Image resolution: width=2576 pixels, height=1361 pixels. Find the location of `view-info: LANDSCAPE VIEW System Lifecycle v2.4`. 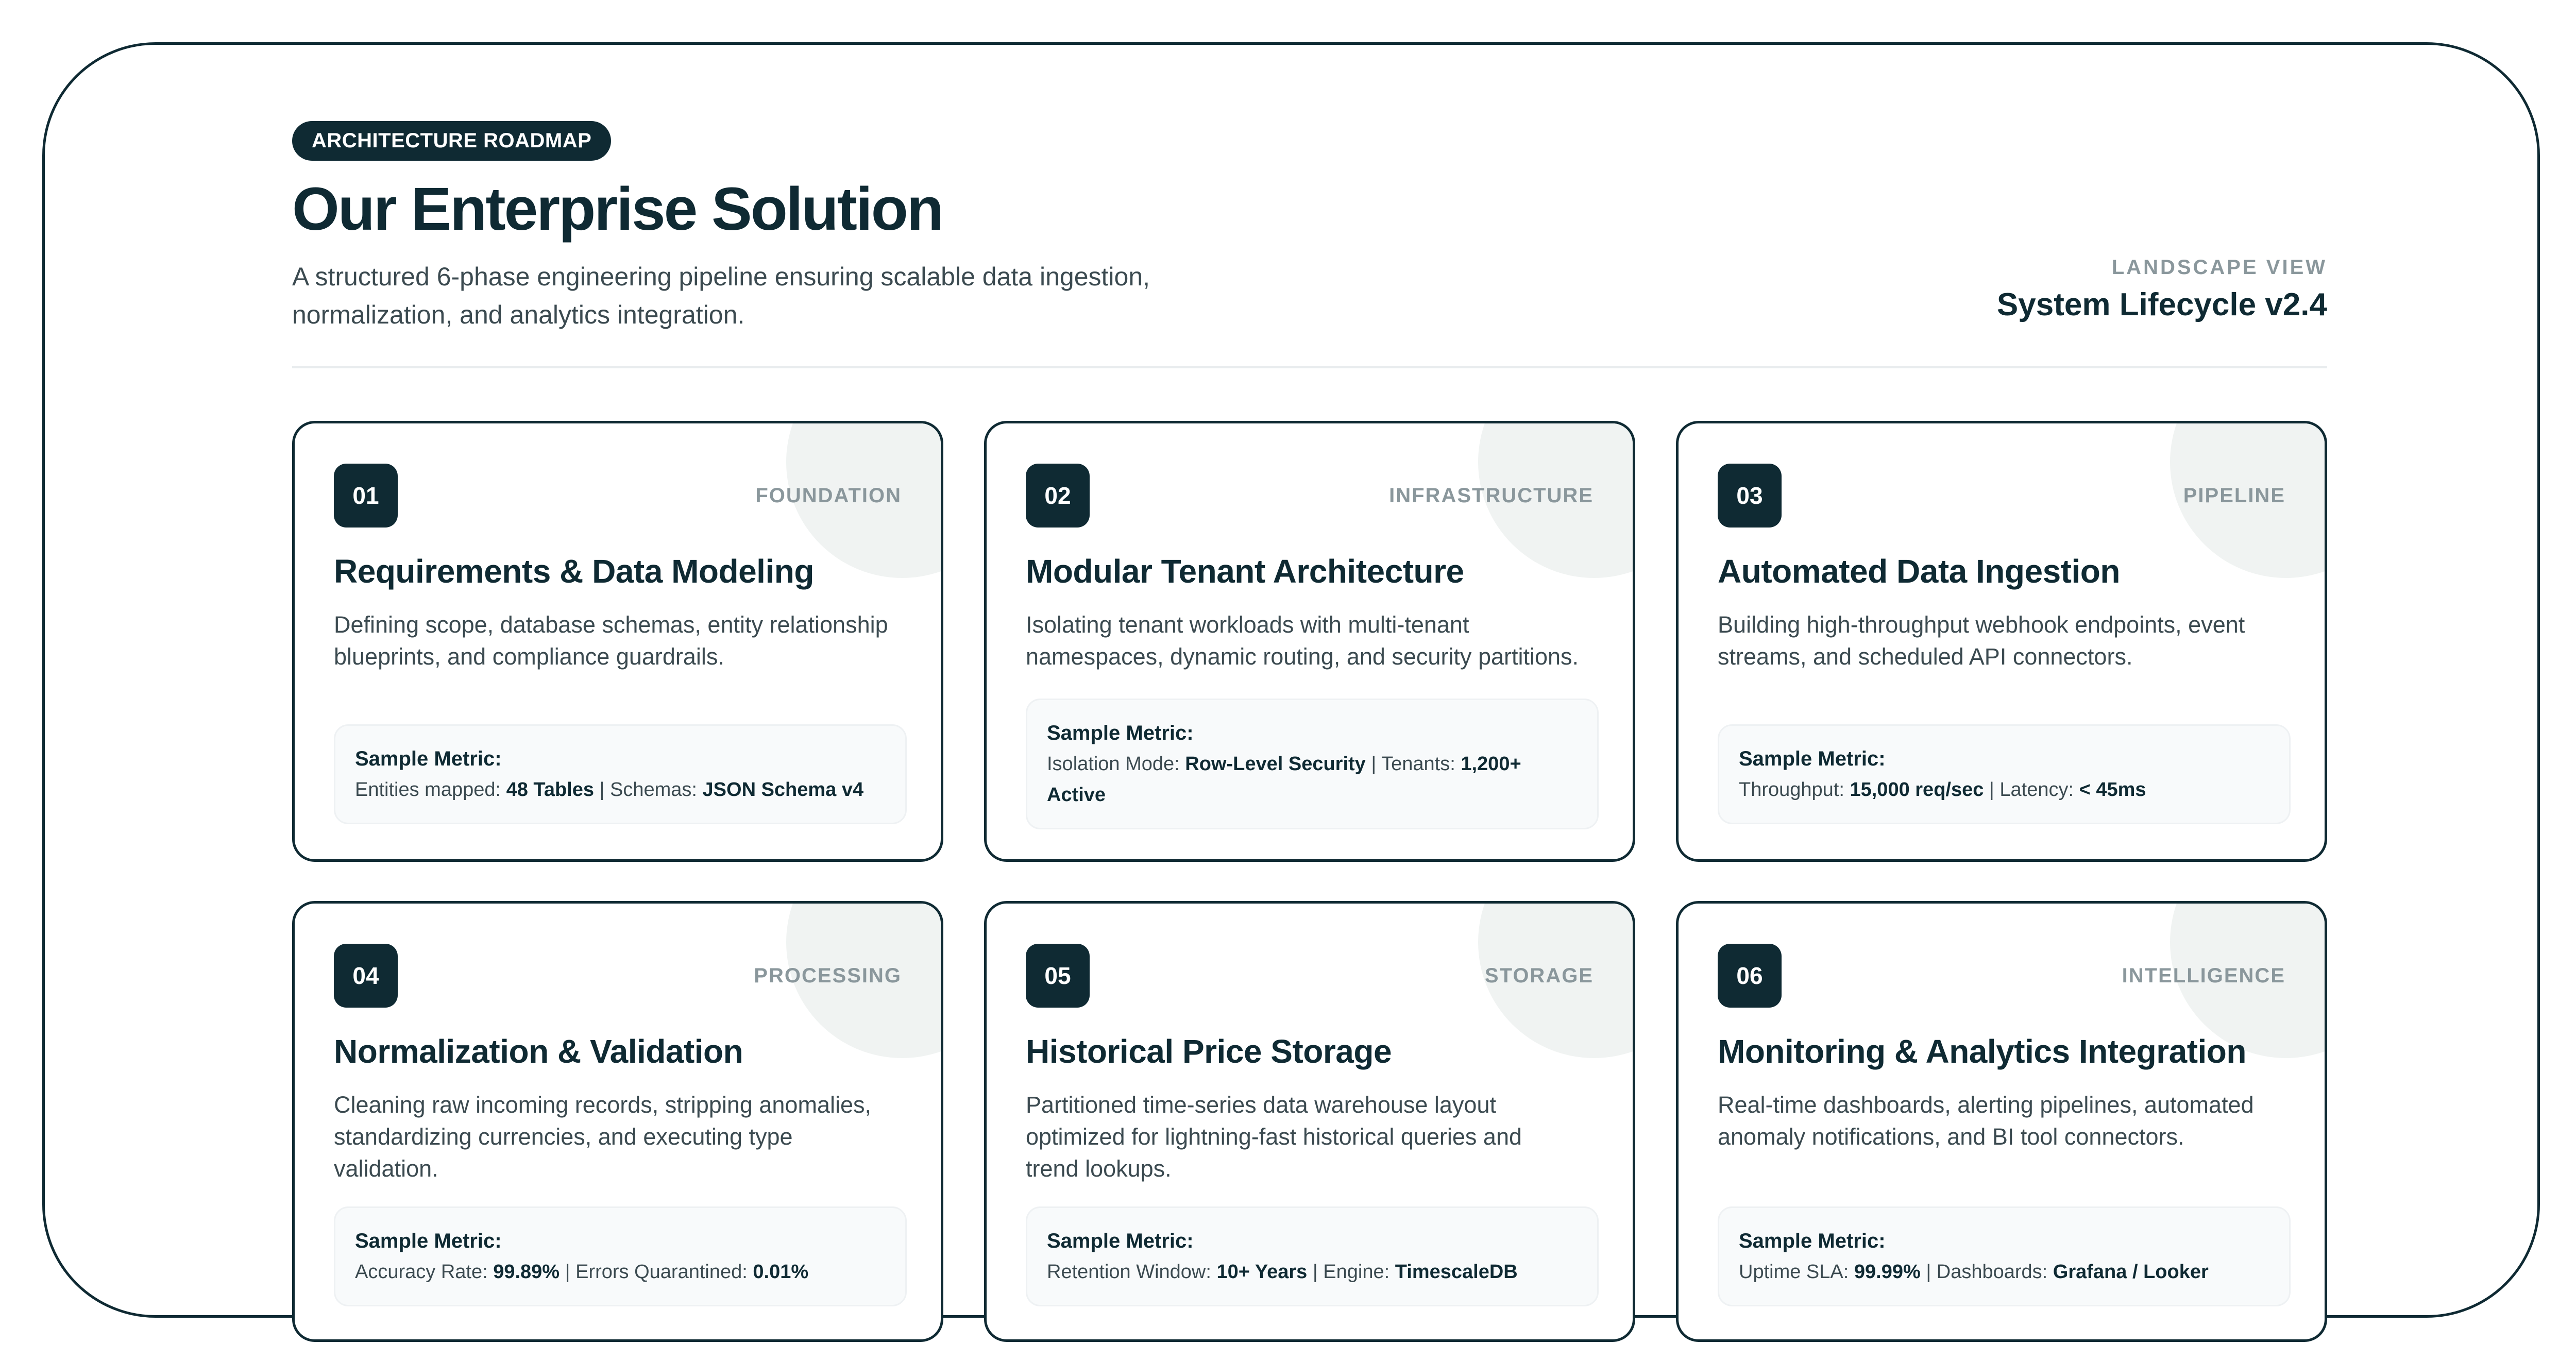

view-info: LANDSCAPE VIEW System Lifecycle v2.4 is located at coordinates (2162, 289).